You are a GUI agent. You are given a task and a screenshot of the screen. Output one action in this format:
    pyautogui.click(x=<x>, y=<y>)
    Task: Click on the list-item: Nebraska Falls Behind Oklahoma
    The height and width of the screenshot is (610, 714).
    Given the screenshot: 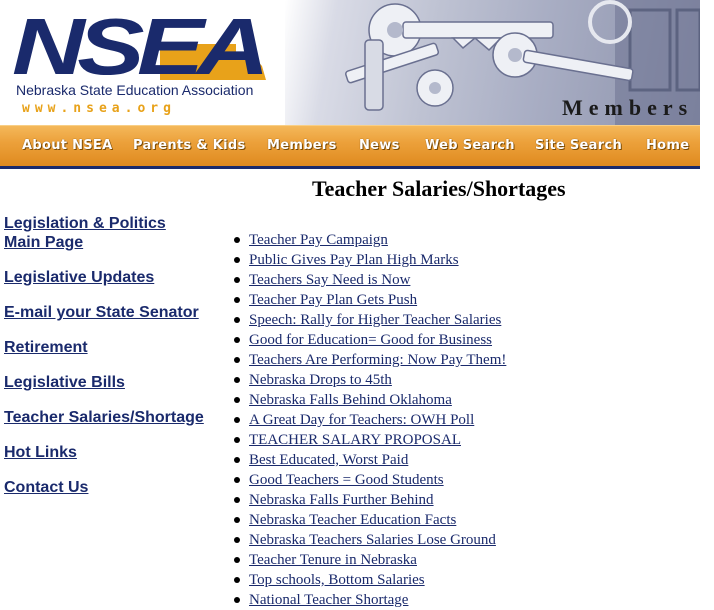 What is the action you would take?
    pyautogui.click(x=369, y=400)
    